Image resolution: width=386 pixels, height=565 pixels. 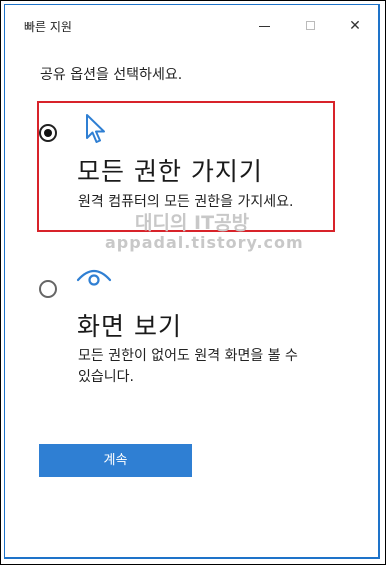 I want to click on maximize-icon, so click(x=310, y=25).